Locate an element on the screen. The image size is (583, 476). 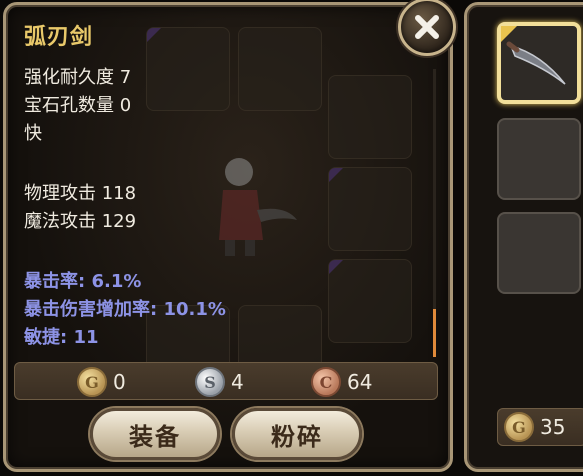
sell-price-bar: G 0 S 4 C 64 is located at coordinates (226, 381).